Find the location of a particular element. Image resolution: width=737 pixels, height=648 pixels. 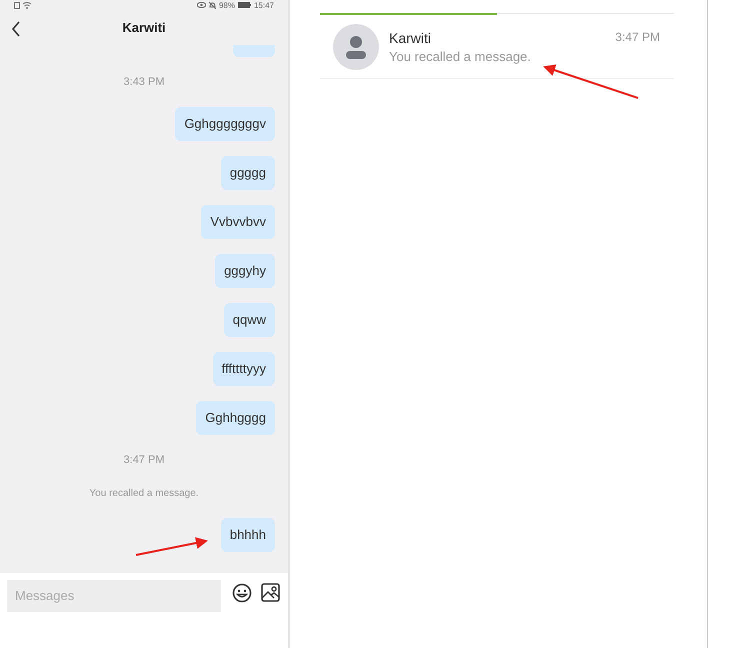

message-bubble: gggyhy is located at coordinates (245, 271).